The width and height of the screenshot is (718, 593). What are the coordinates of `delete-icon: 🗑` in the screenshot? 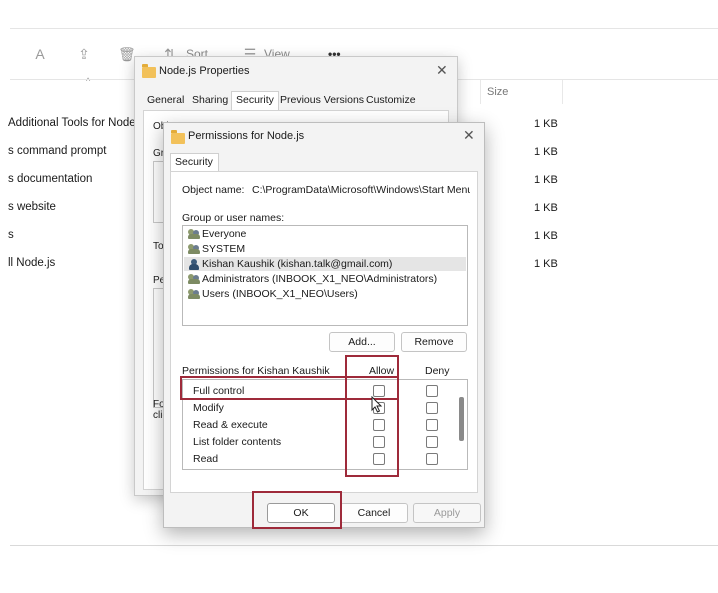 It's located at (127, 54).